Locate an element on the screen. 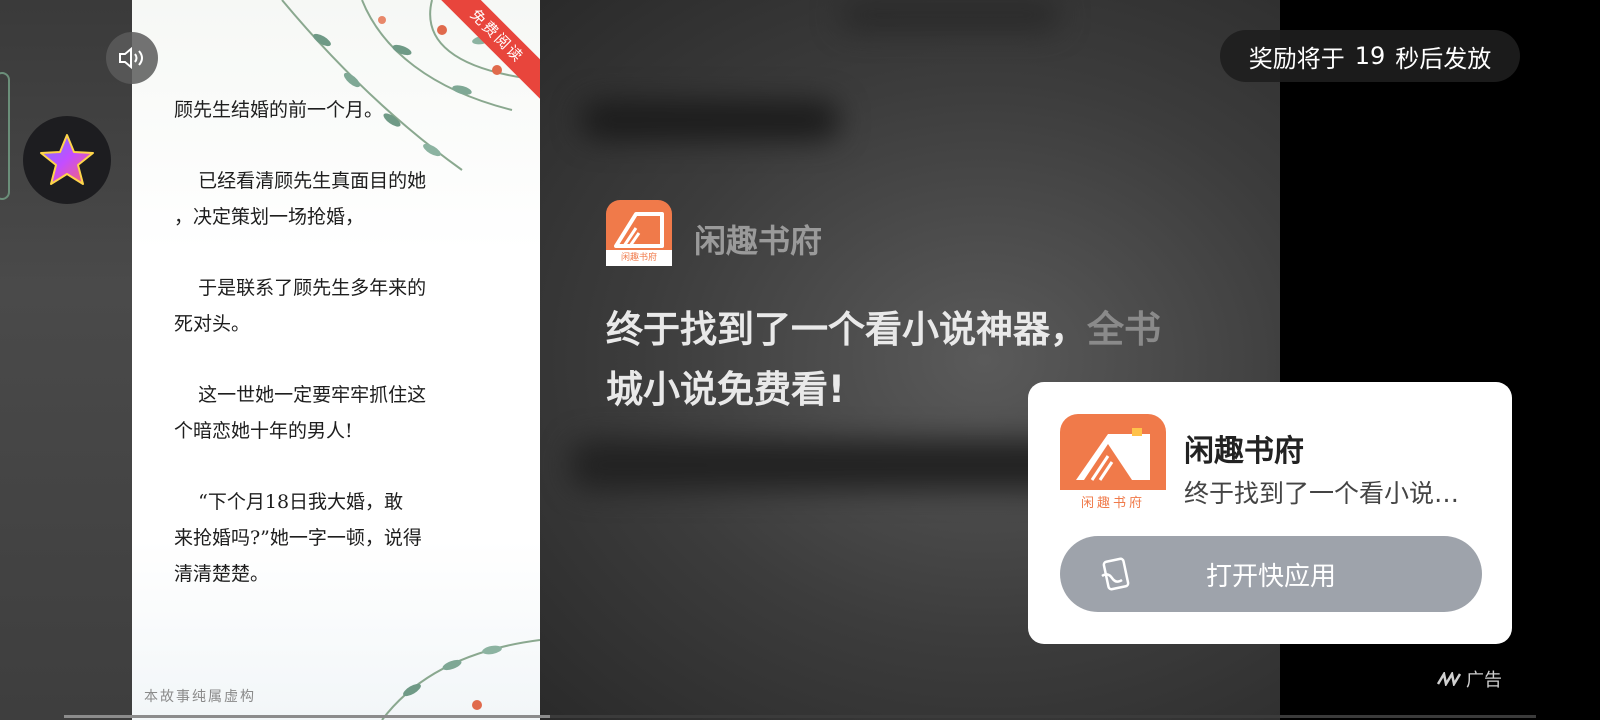  open-button-label: 打开快应用 is located at coordinates (1270, 576).